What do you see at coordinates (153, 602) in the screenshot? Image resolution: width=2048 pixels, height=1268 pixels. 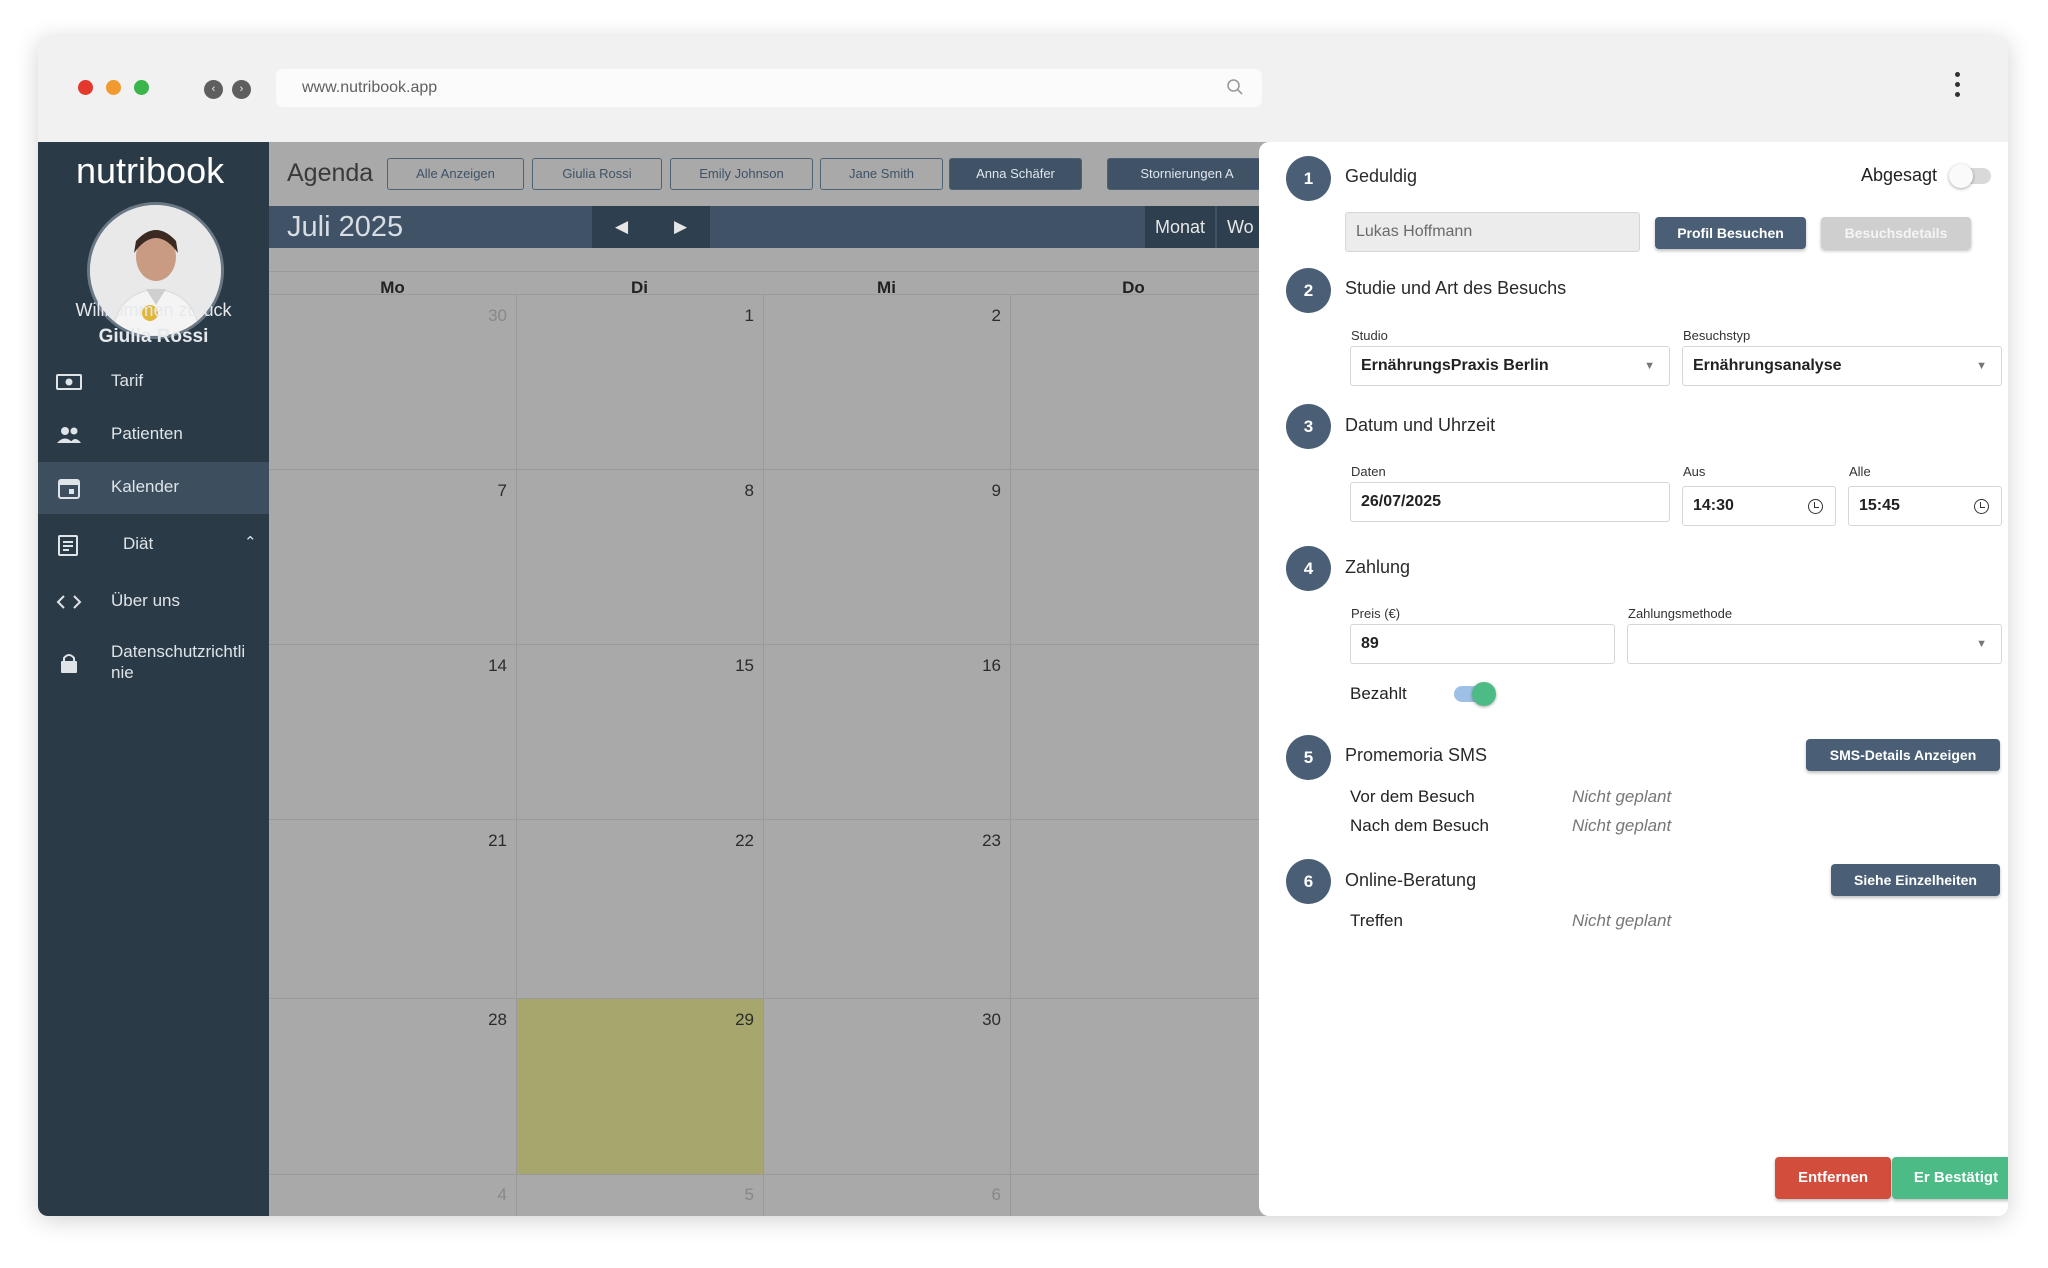 I see `sidebar-item-uber-uns: Über uns` at bounding box center [153, 602].